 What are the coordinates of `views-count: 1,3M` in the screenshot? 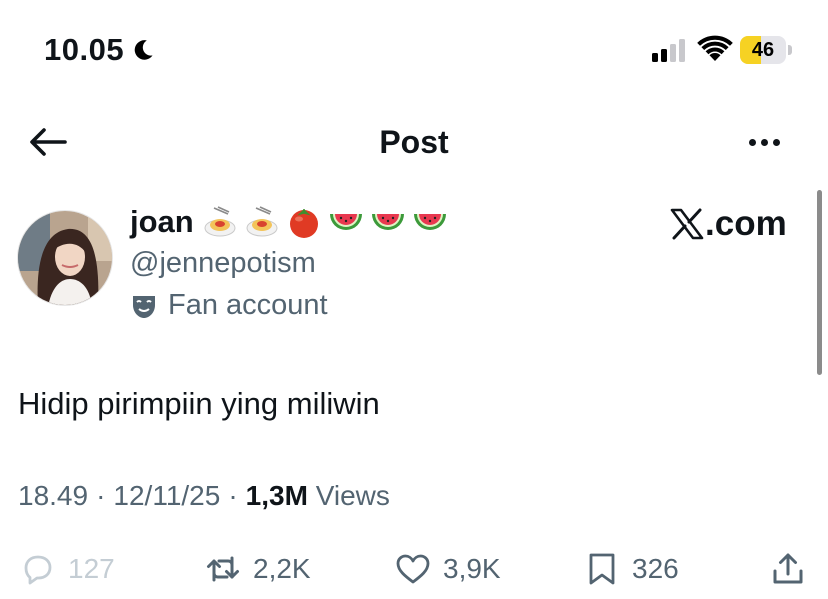 It's located at (276, 495).